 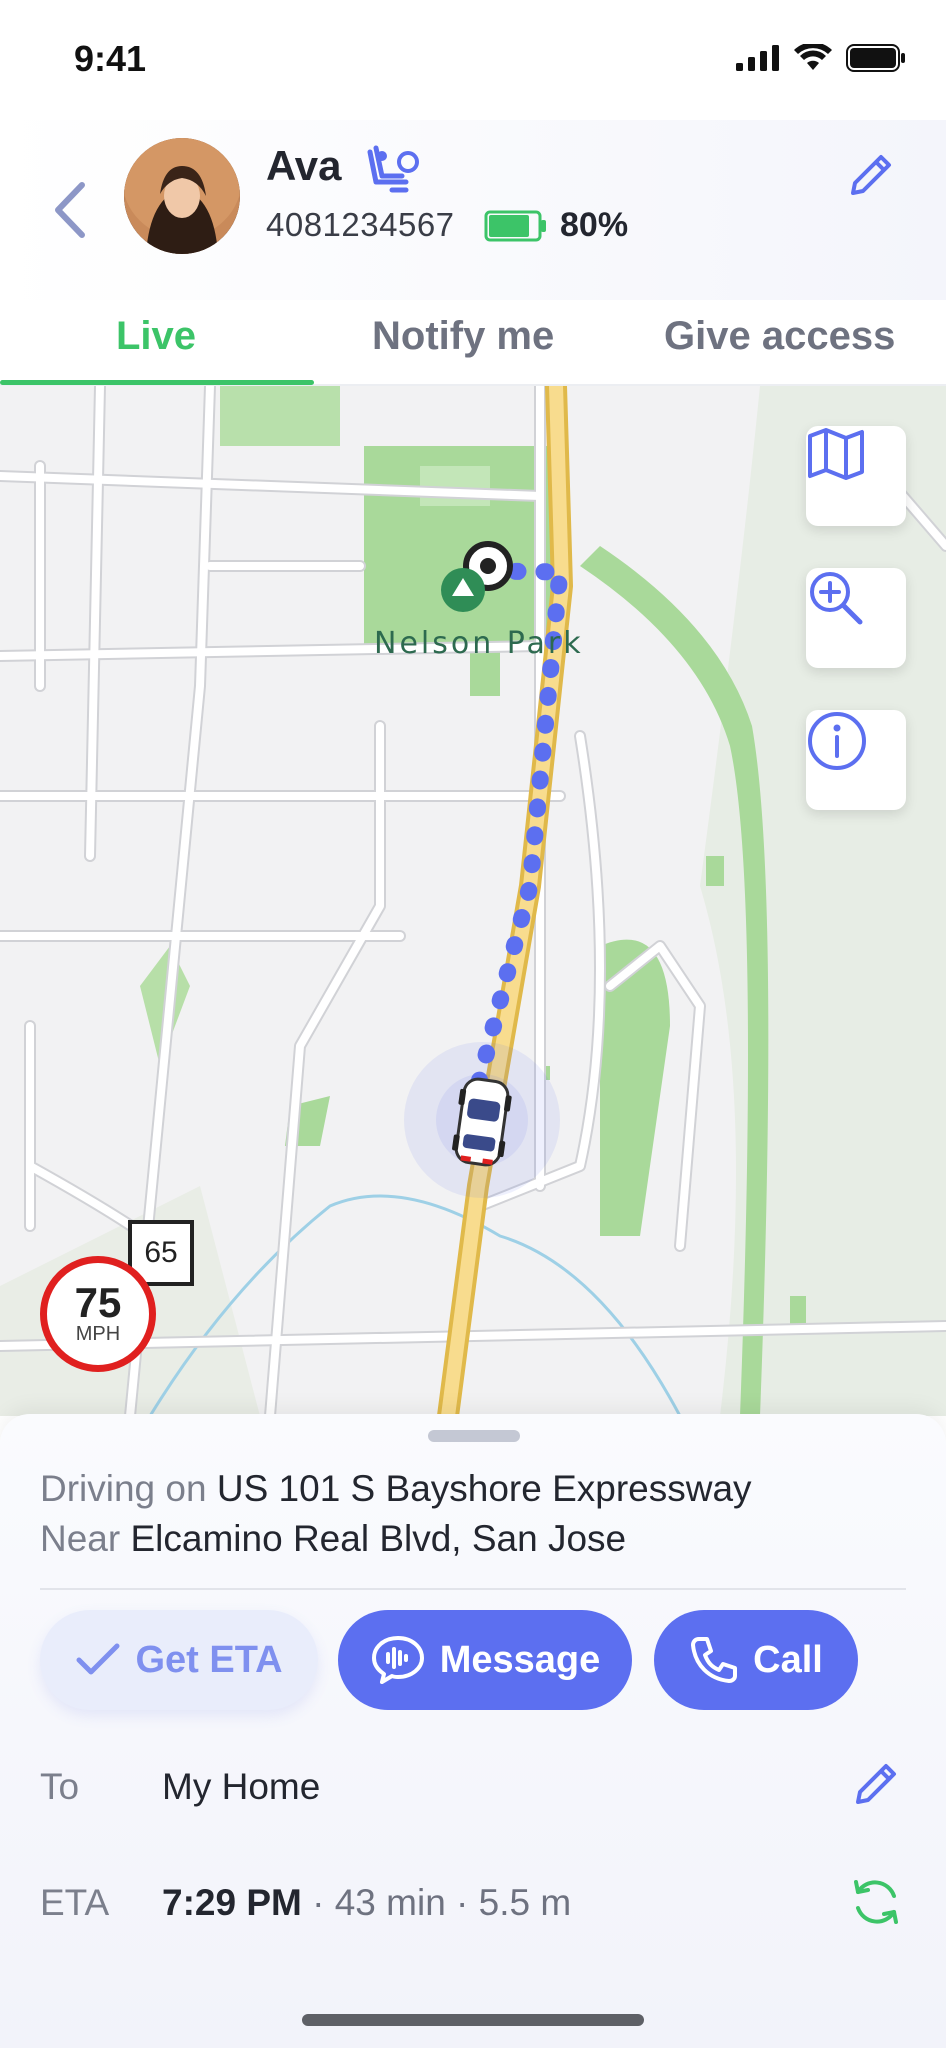 I want to click on near-location: Elcamino Real Blvd, San Jose, so click(x=378, y=1538).